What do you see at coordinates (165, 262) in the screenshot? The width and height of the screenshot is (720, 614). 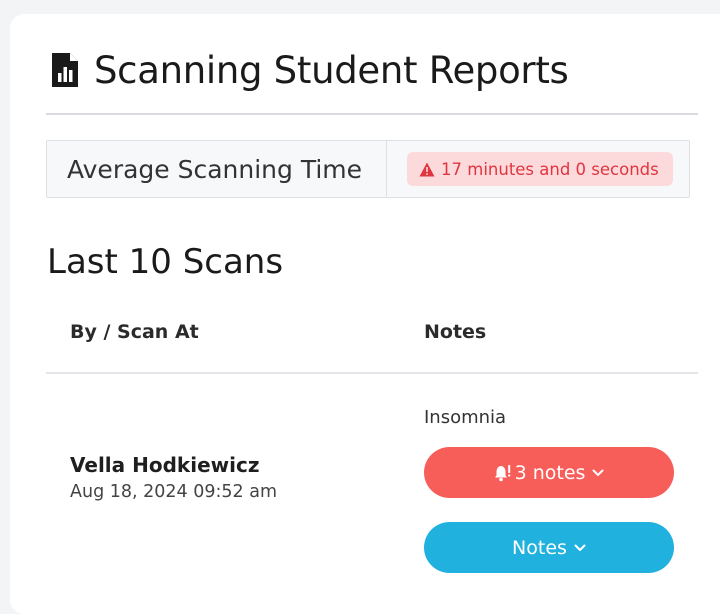 I see `section-title: Last 10 Scans` at bounding box center [165, 262].